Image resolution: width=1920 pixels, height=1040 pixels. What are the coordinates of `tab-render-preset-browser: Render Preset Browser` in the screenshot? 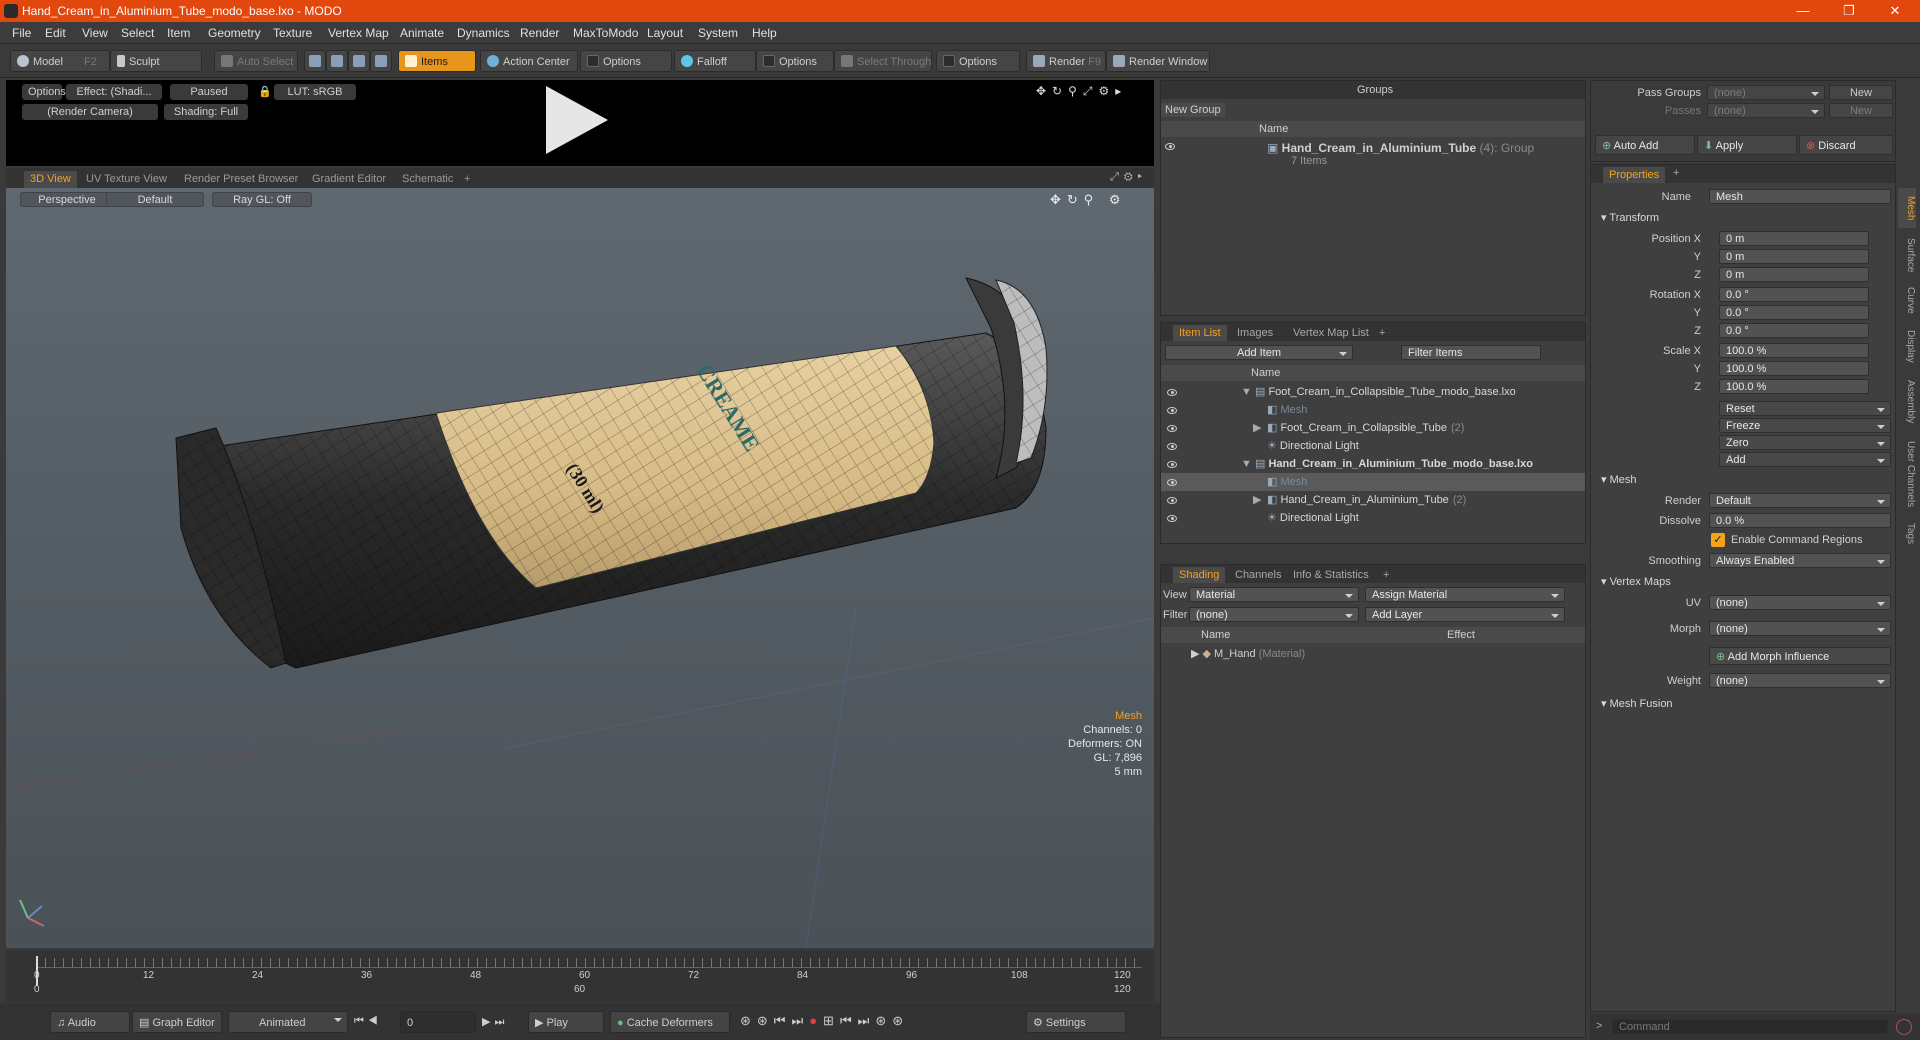 It's located at (241, 179).